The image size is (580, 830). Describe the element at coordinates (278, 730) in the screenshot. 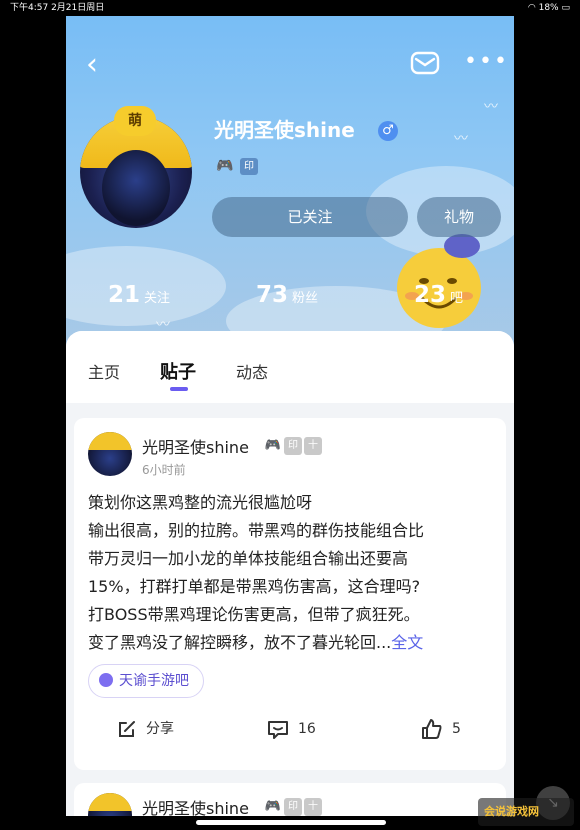

I see `comment-icon` at that location.